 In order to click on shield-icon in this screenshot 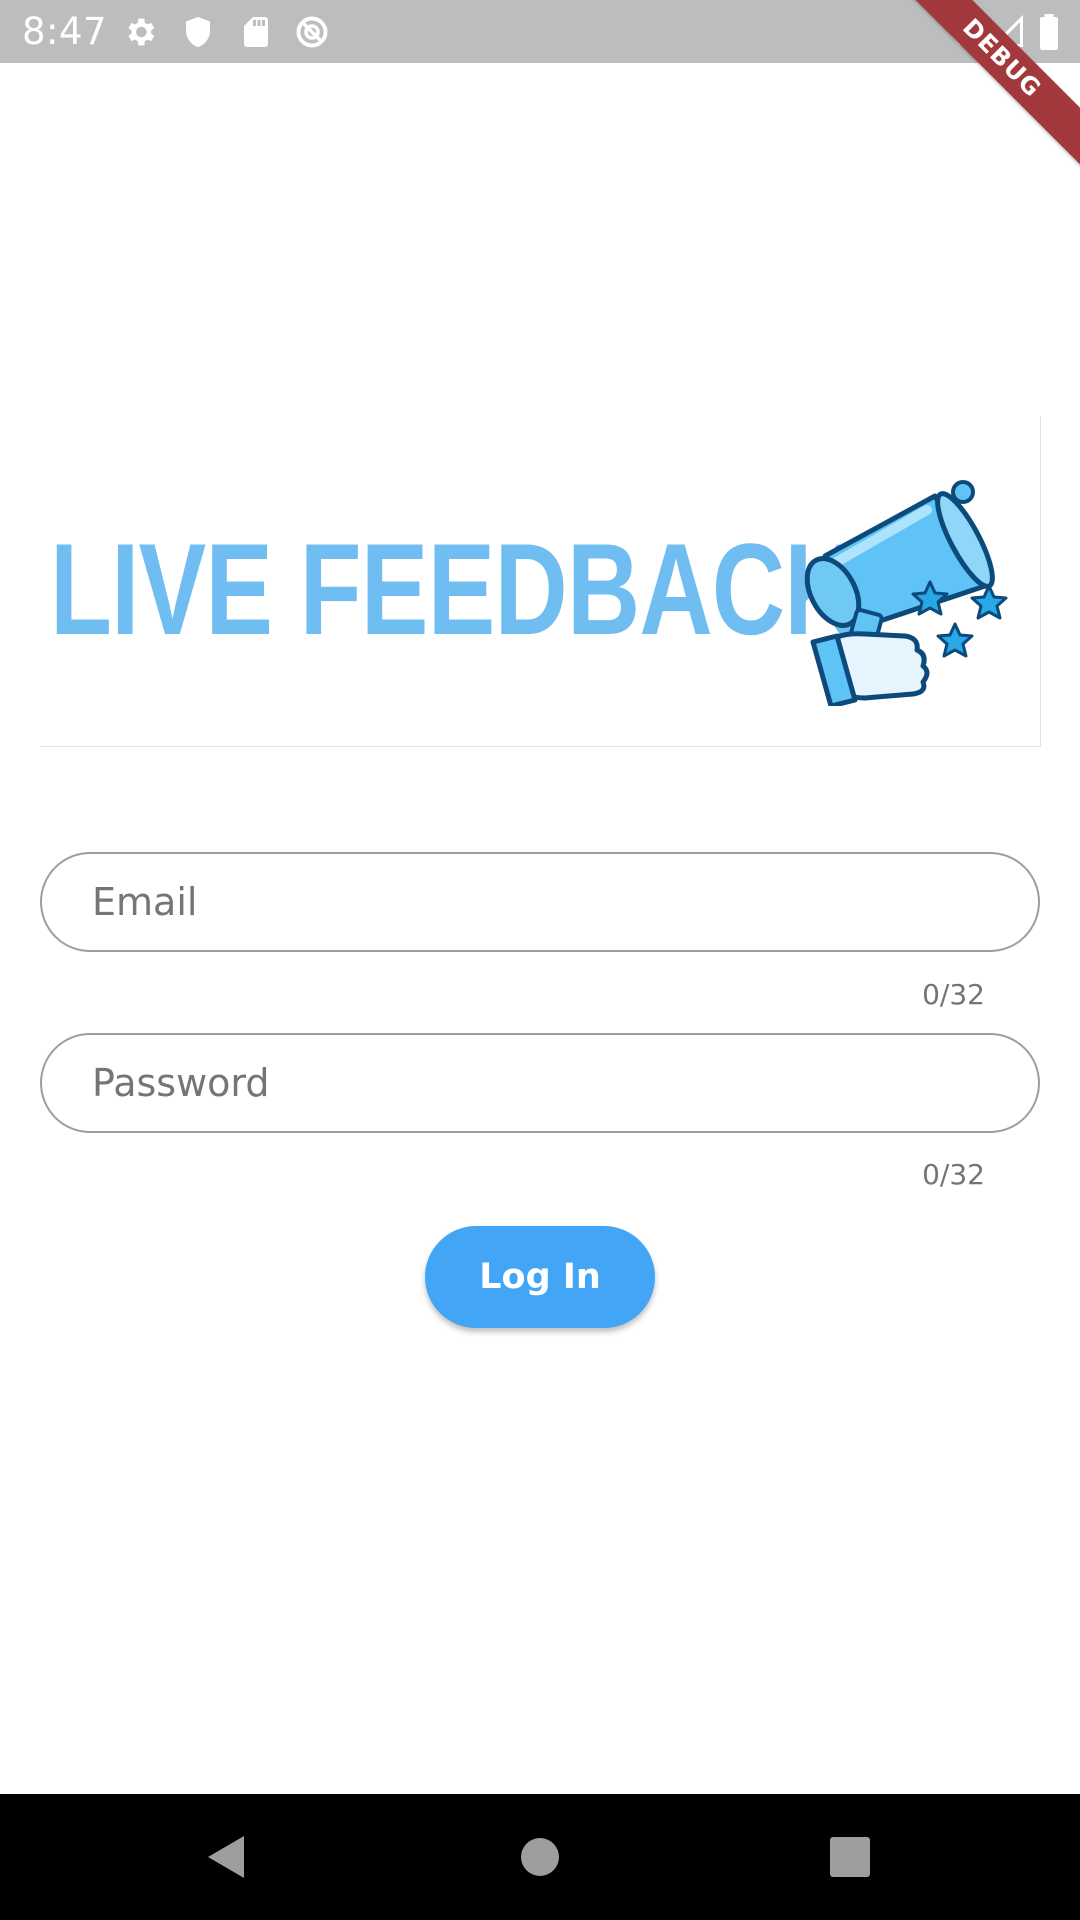, I will do `click(198, 32)`.